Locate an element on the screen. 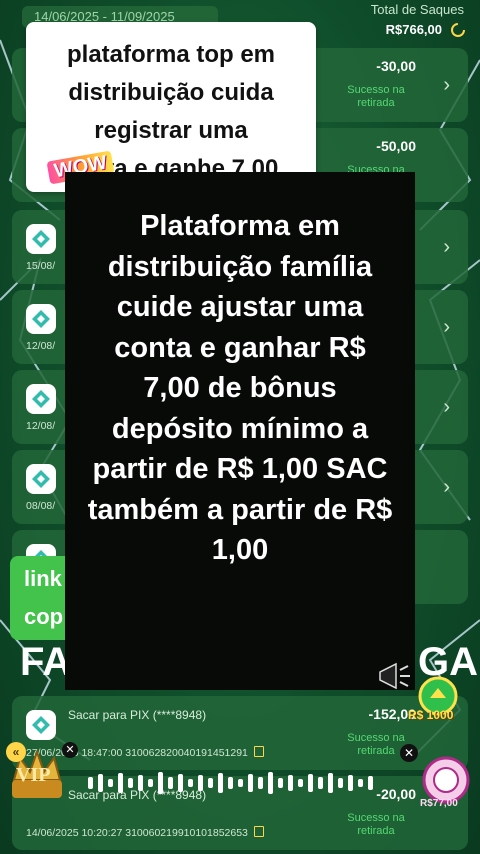 The image size is (480, 854). transaction-meta: 15/08/ is located at coordinates (41, 266).